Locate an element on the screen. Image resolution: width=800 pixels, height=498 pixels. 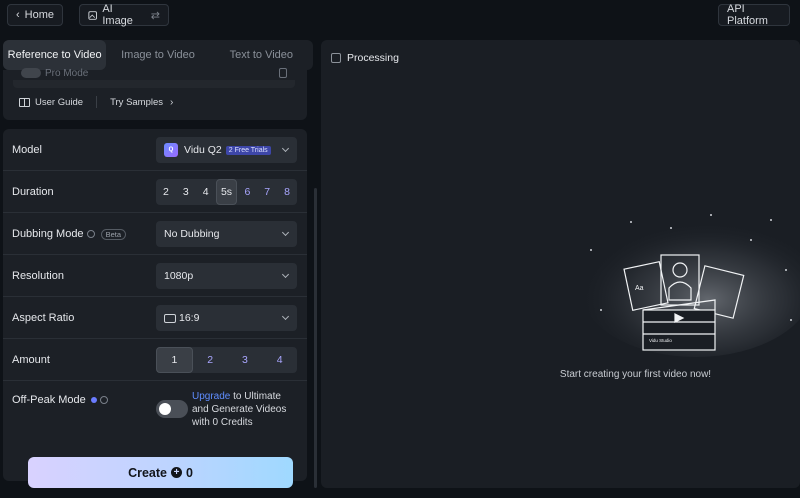
divider is located at coordinates (97, 102).